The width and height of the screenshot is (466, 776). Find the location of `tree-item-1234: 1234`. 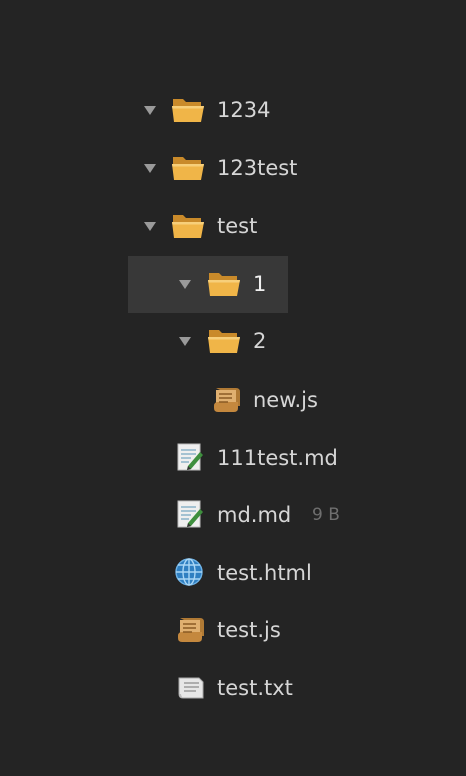

tree-item-1234: 1234 is located at coordinates (233, 110).